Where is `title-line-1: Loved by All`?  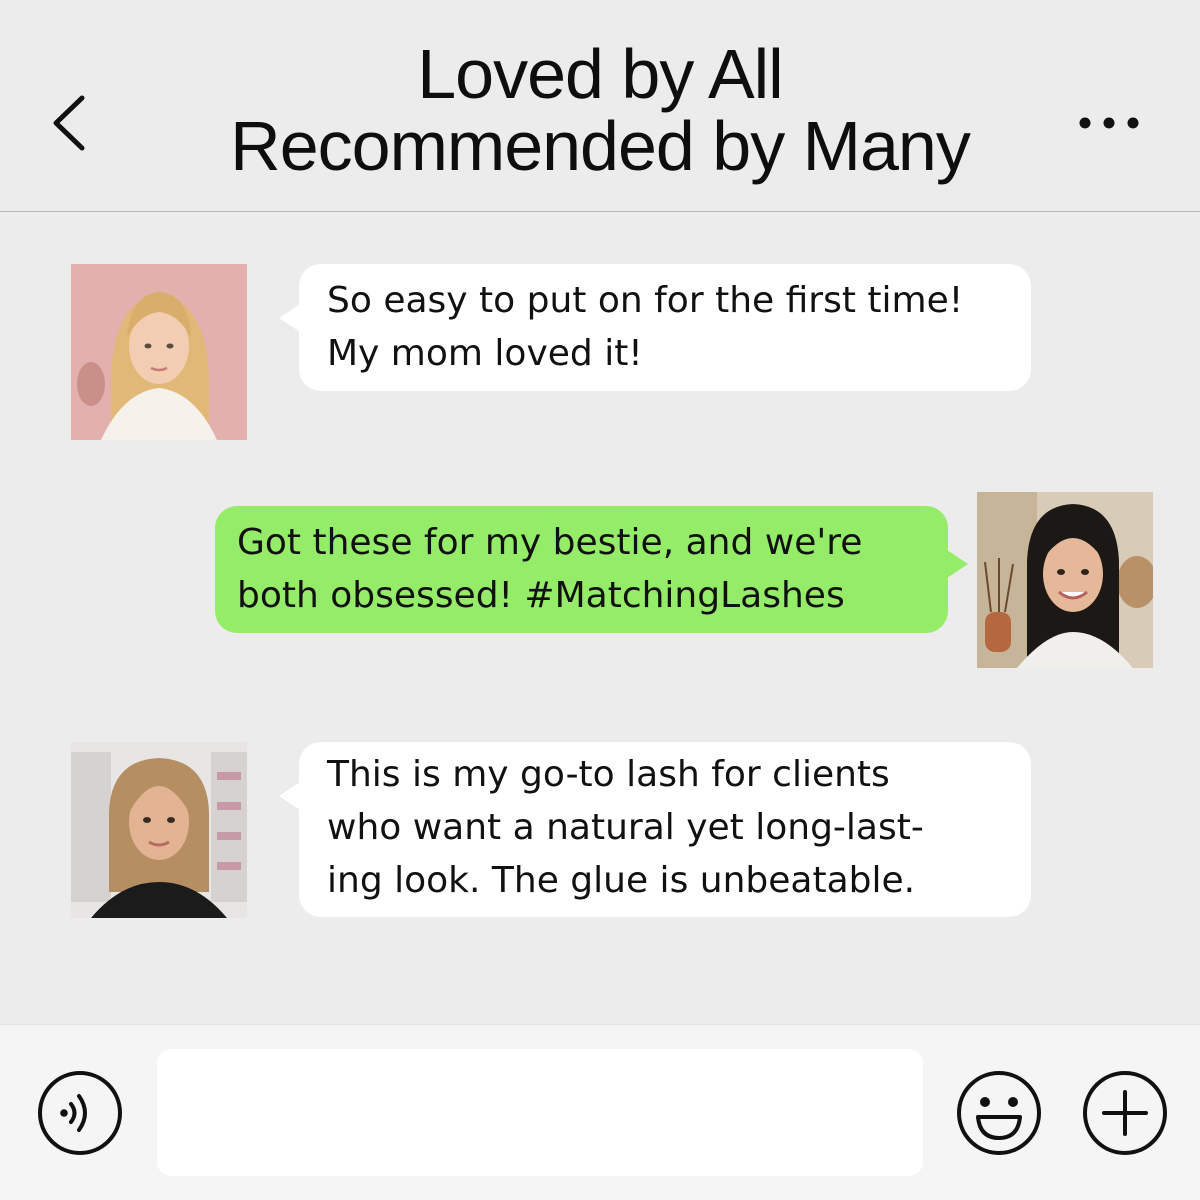
title-line-1: Loved by All is located at coordinates (600, 74).